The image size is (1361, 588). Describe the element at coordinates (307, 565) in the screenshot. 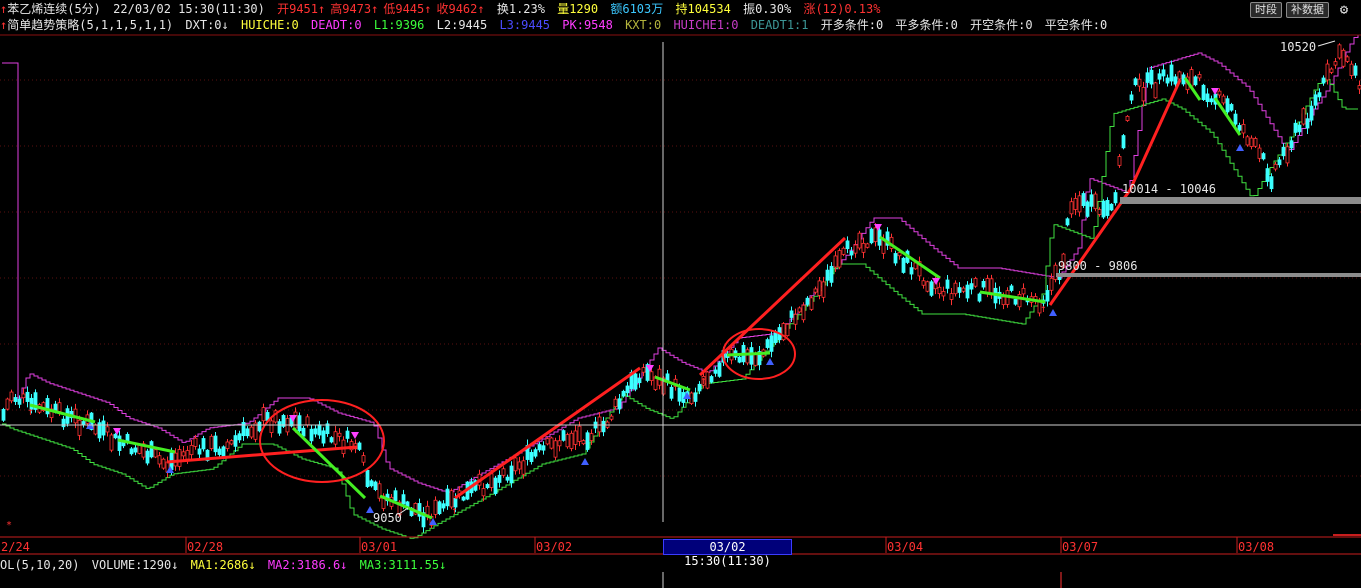

I see `volume-ma2: MA2:3186.6↓` at that location.